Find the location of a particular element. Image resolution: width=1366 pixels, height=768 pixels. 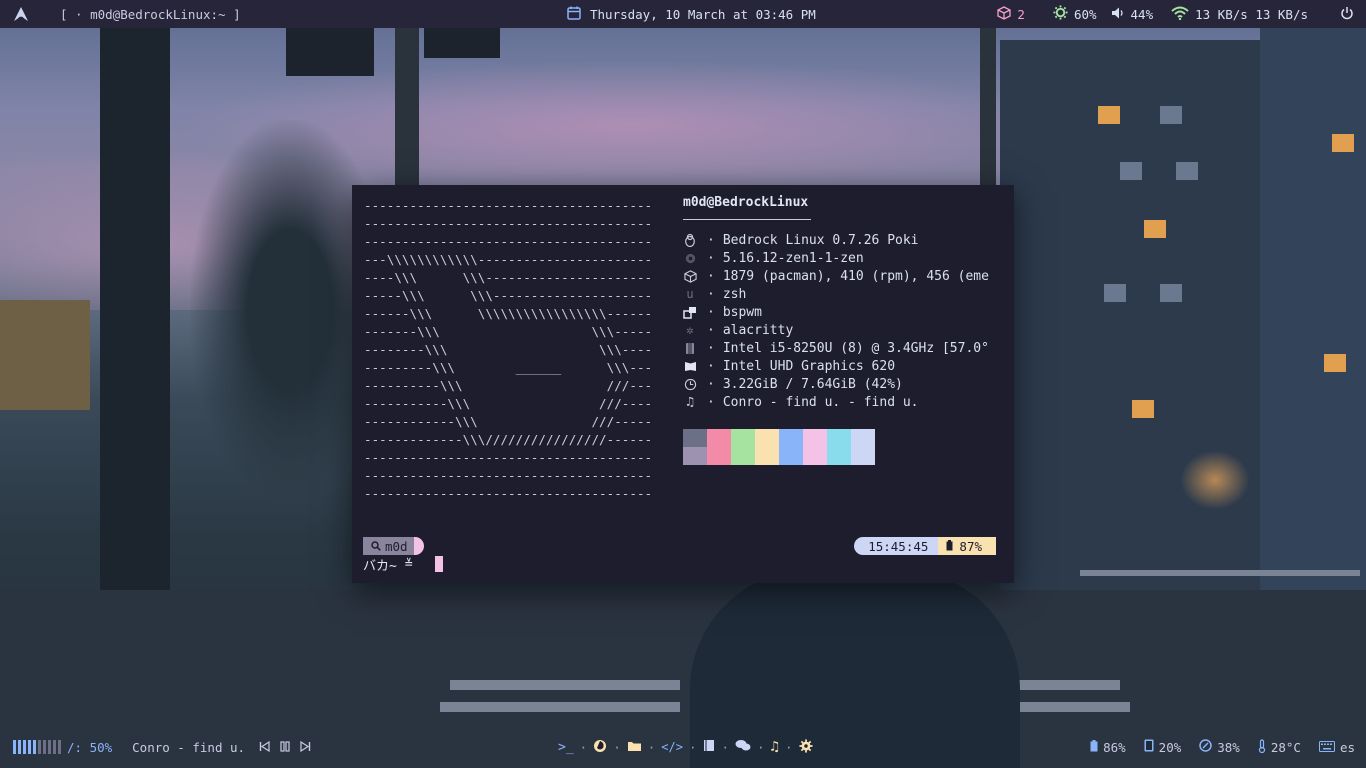

brightness-widget: 60% is located at coordinates (1075, 14).